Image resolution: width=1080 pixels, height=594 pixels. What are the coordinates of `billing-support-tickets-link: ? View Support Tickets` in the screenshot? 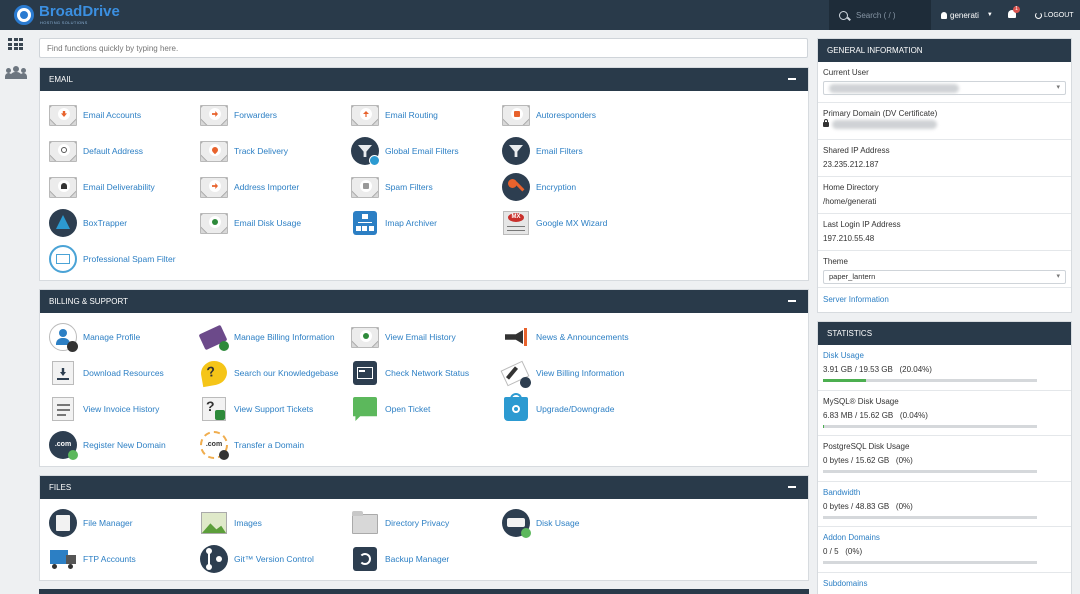 It's located at (274, 409).